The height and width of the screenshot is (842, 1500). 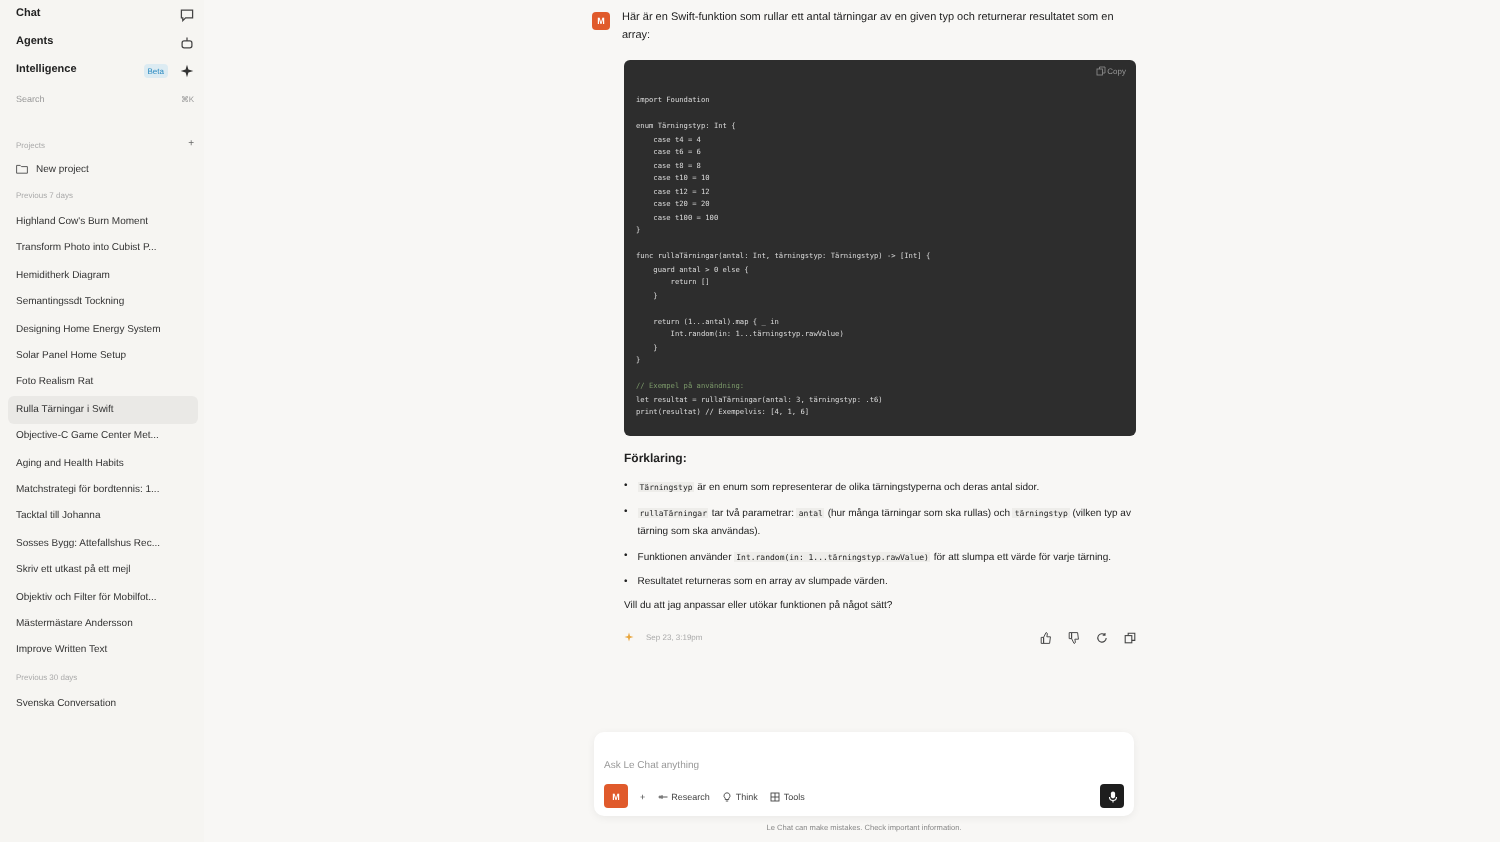 What do you see at coordinates (187, 42) in the screenshot?
I see `robot-icon` at bounding box center [187, 42].